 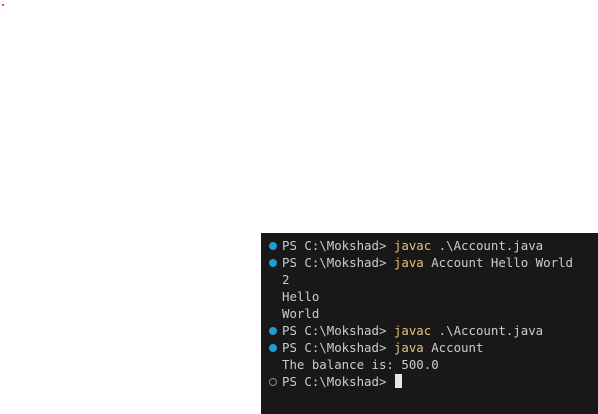 I want to click on terminal-command-line: PS C:\Mokshad> java Account Hello World, so click(x=429, y=262).